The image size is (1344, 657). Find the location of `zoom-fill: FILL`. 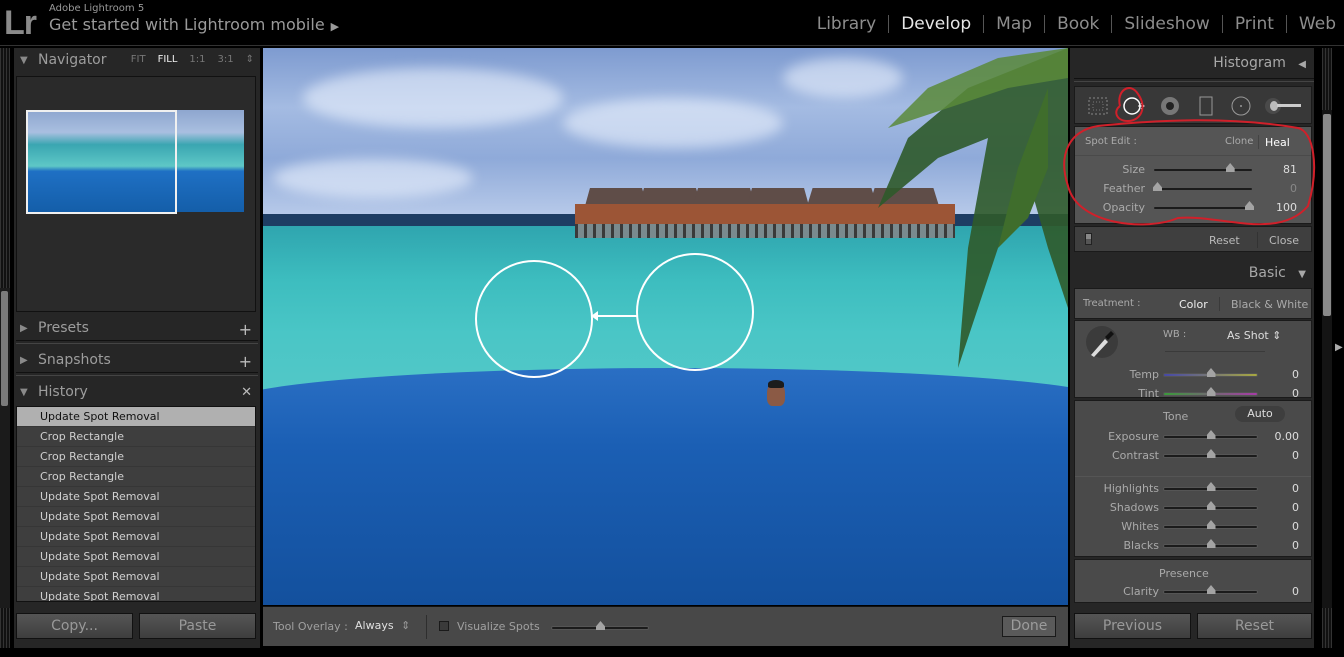

zoom-fill: FILL is located at coordinates (168, 59).